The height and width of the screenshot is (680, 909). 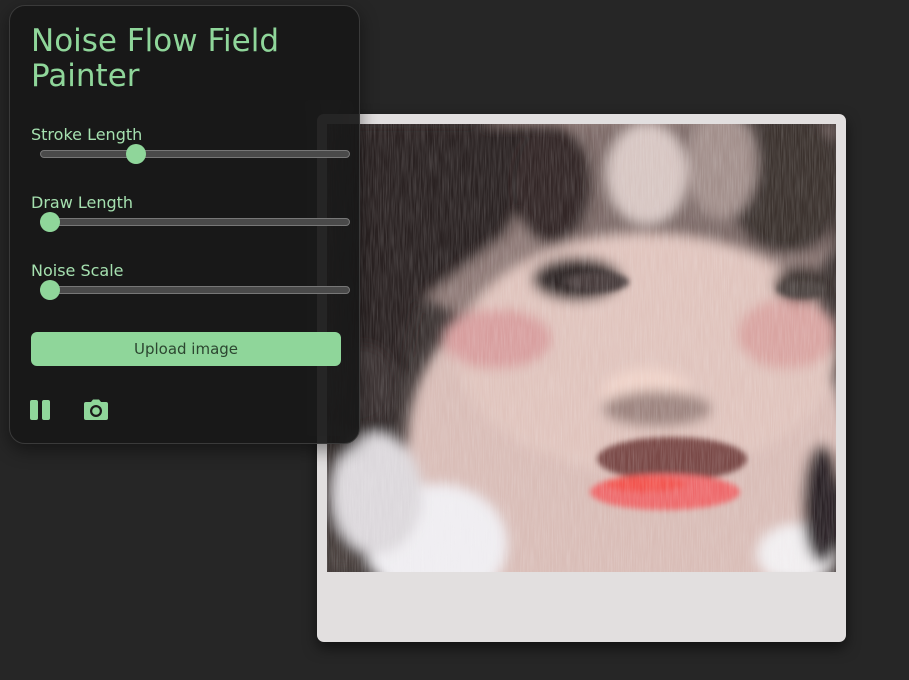 What do you see at coordinates (186, 349) in the screenshot?
I see `upload-image-button: Upload image` at bounding box center [186, 349].